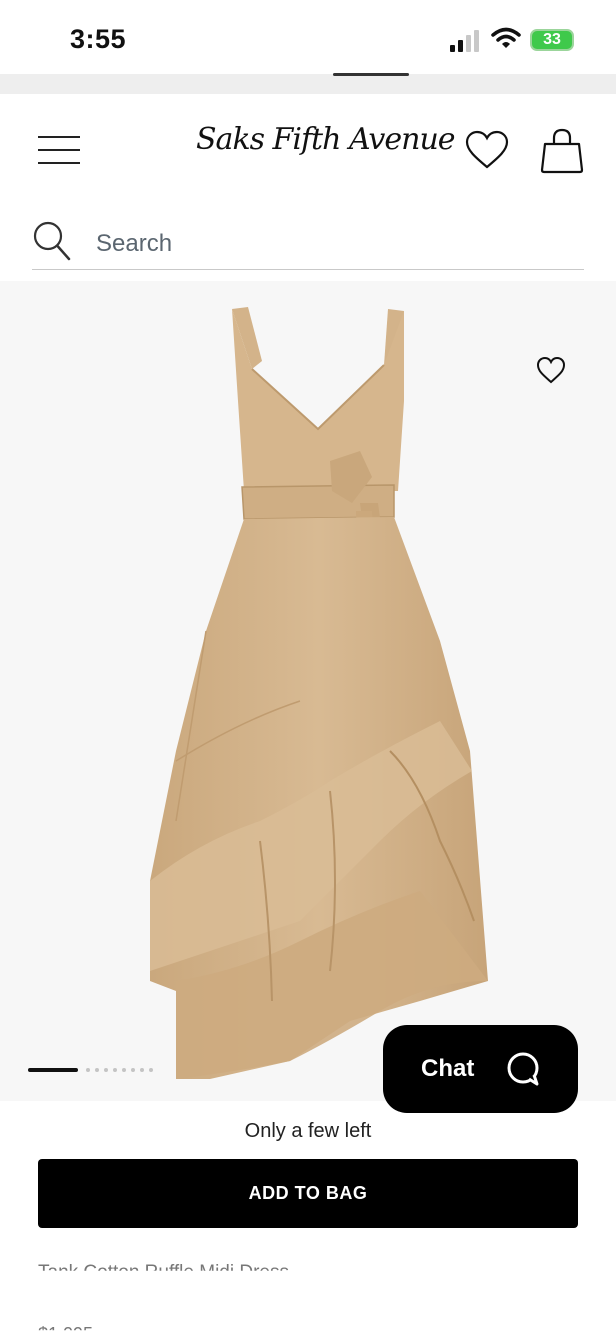 The height and width of the screenshot is (1333, 616). I want to click on battery-icon: 33, so click(552, 40).